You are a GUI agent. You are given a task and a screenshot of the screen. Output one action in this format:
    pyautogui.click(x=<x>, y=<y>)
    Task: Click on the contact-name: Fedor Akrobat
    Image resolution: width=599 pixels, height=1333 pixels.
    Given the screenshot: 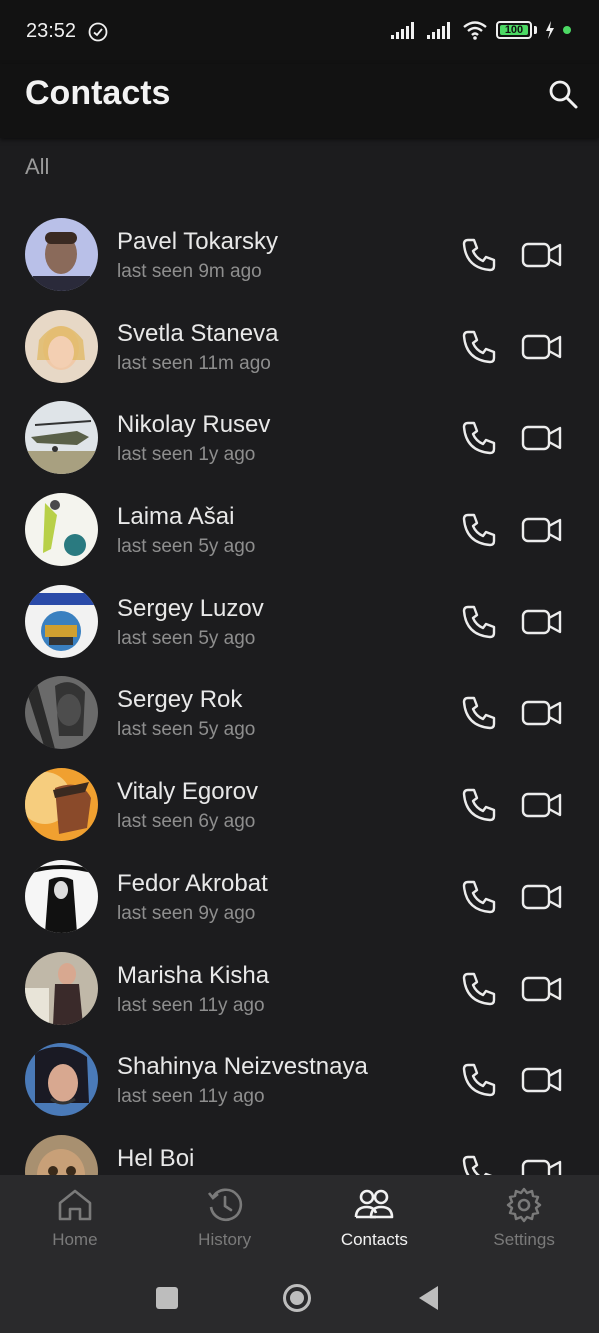 What is the action you would take?
    pyautogui.click(x=192, y=883)
    